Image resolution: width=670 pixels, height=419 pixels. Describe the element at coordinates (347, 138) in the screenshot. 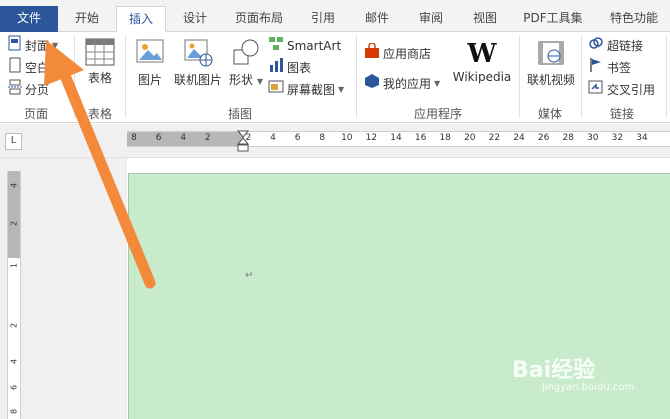

I see `ruler-tick-label: 10` at that location.